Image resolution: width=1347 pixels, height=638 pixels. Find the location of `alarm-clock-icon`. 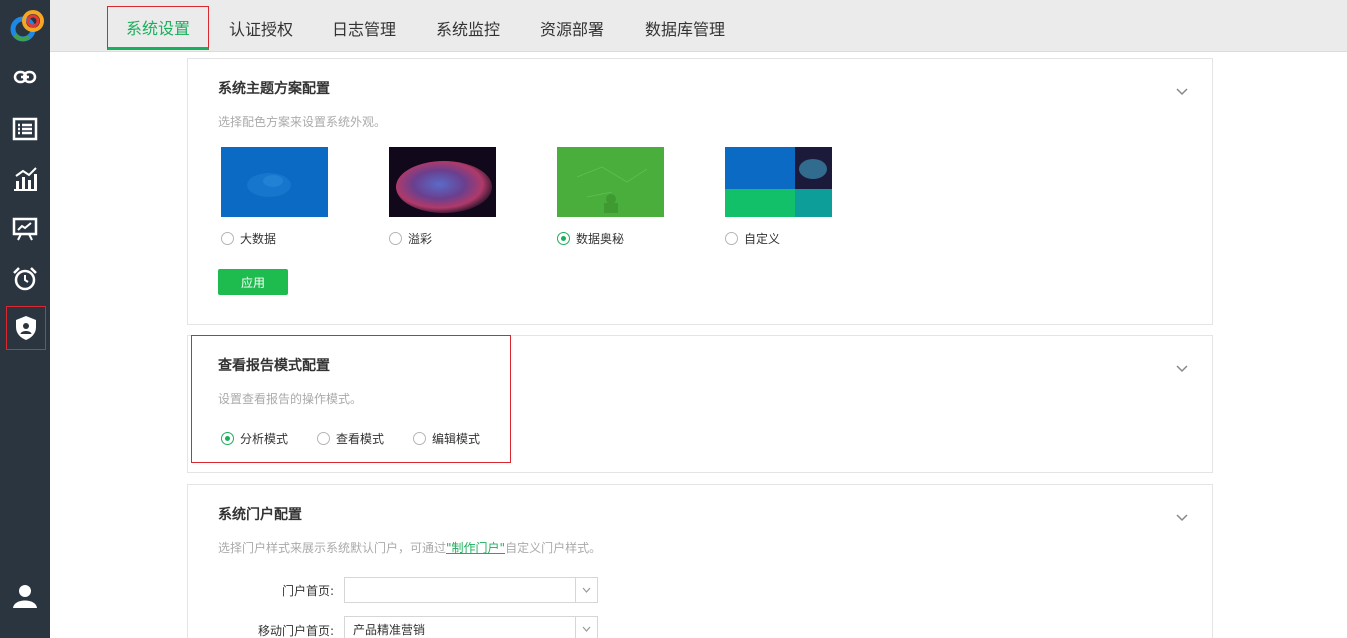

alarm-clock-icon is located at coordinates (25, 279).